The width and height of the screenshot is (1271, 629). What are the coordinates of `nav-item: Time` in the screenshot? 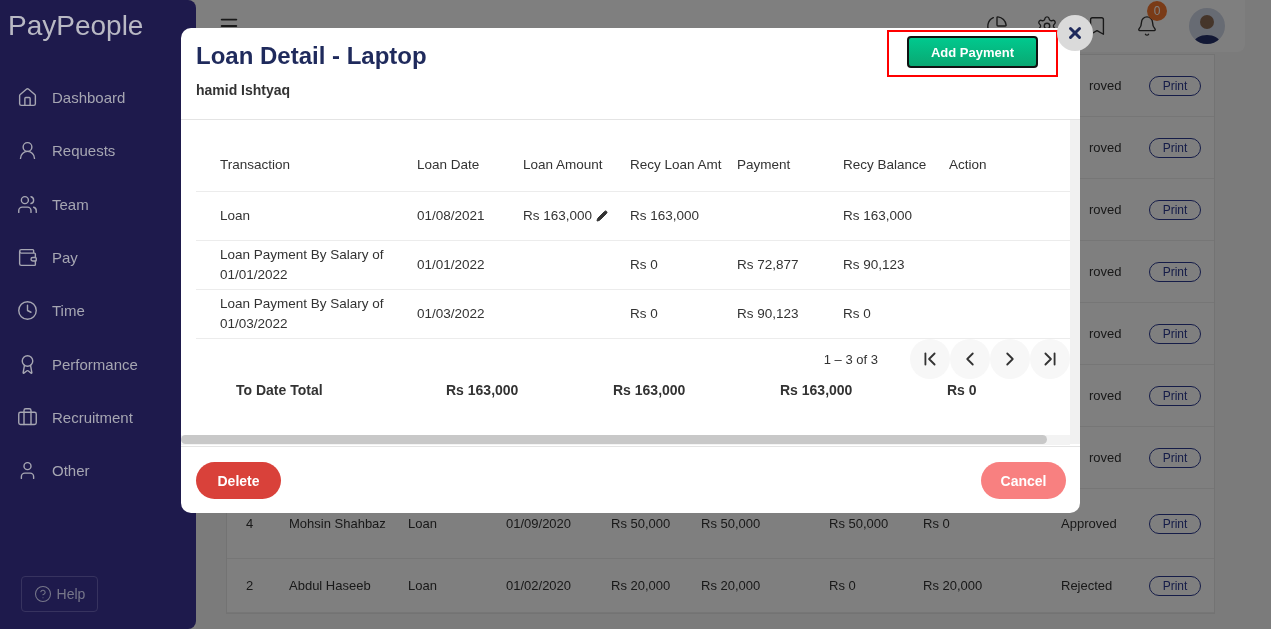 It's located at (98, 311).